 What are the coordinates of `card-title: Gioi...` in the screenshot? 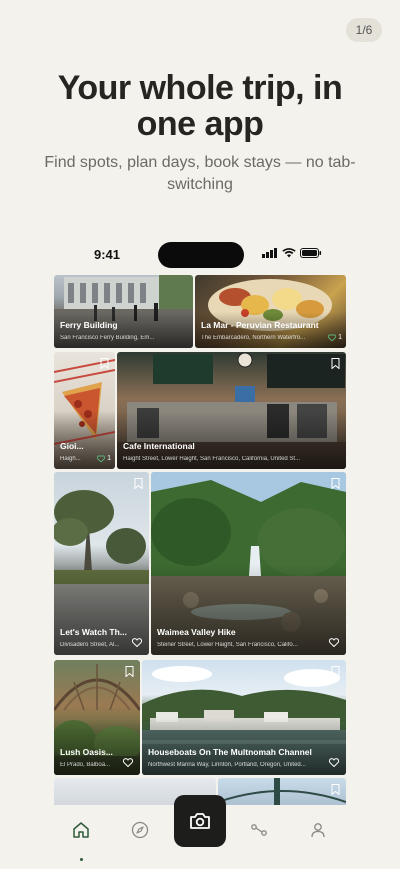 It's located at (72, 446).